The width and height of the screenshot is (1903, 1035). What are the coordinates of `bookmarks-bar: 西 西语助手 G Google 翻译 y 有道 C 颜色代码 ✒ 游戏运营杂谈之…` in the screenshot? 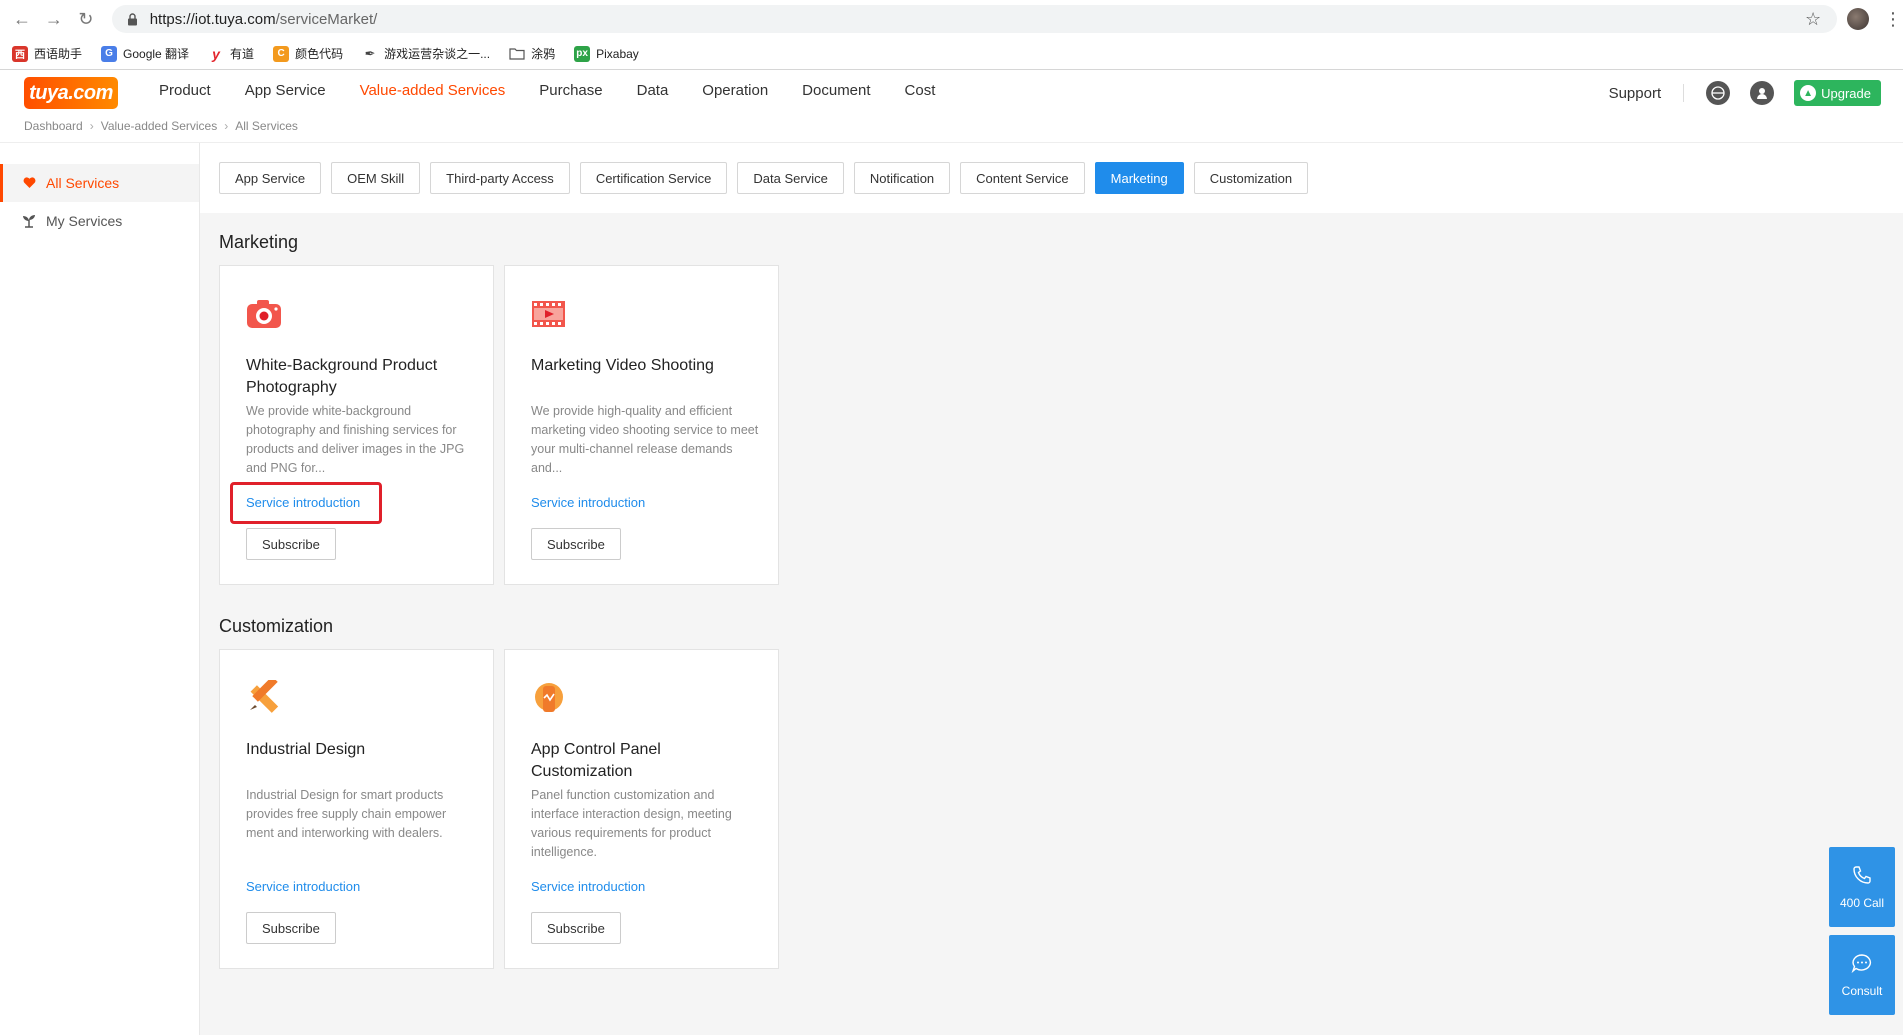 It's located at (951, 54).